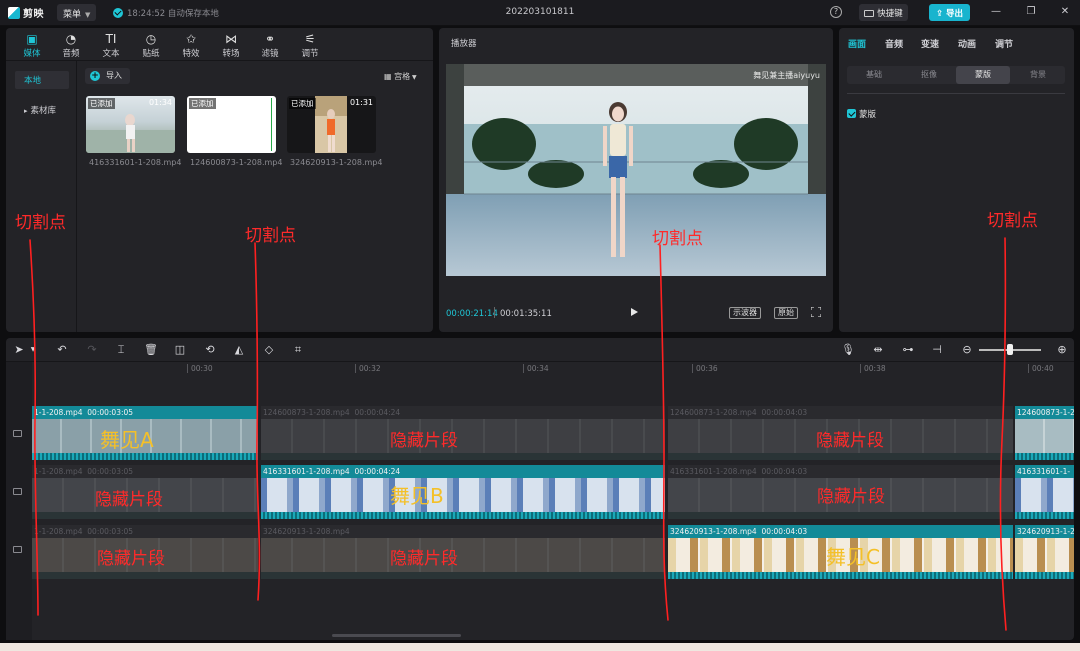 This screenshot has height=651, width=1080. I want to click on annotation-dancer-a: 舞见A, so click(127, 440).